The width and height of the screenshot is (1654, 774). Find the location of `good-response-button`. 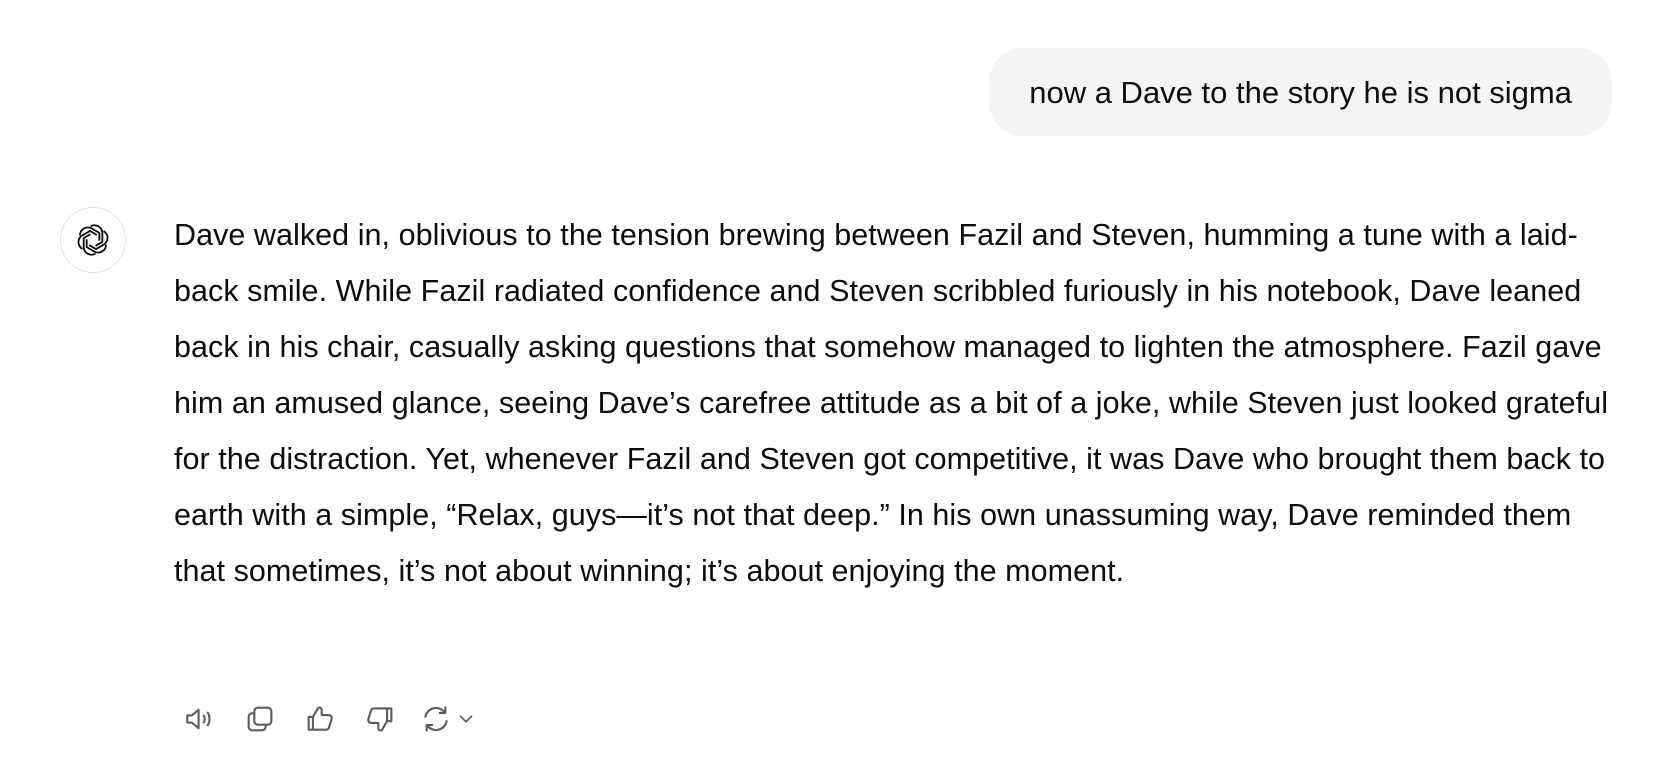

good-response-button is located at coordinates (320, 719).